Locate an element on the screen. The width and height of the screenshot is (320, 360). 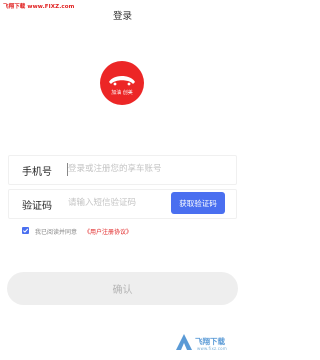
app-logo: 加油 创美 is located at coordinates (122, 83).